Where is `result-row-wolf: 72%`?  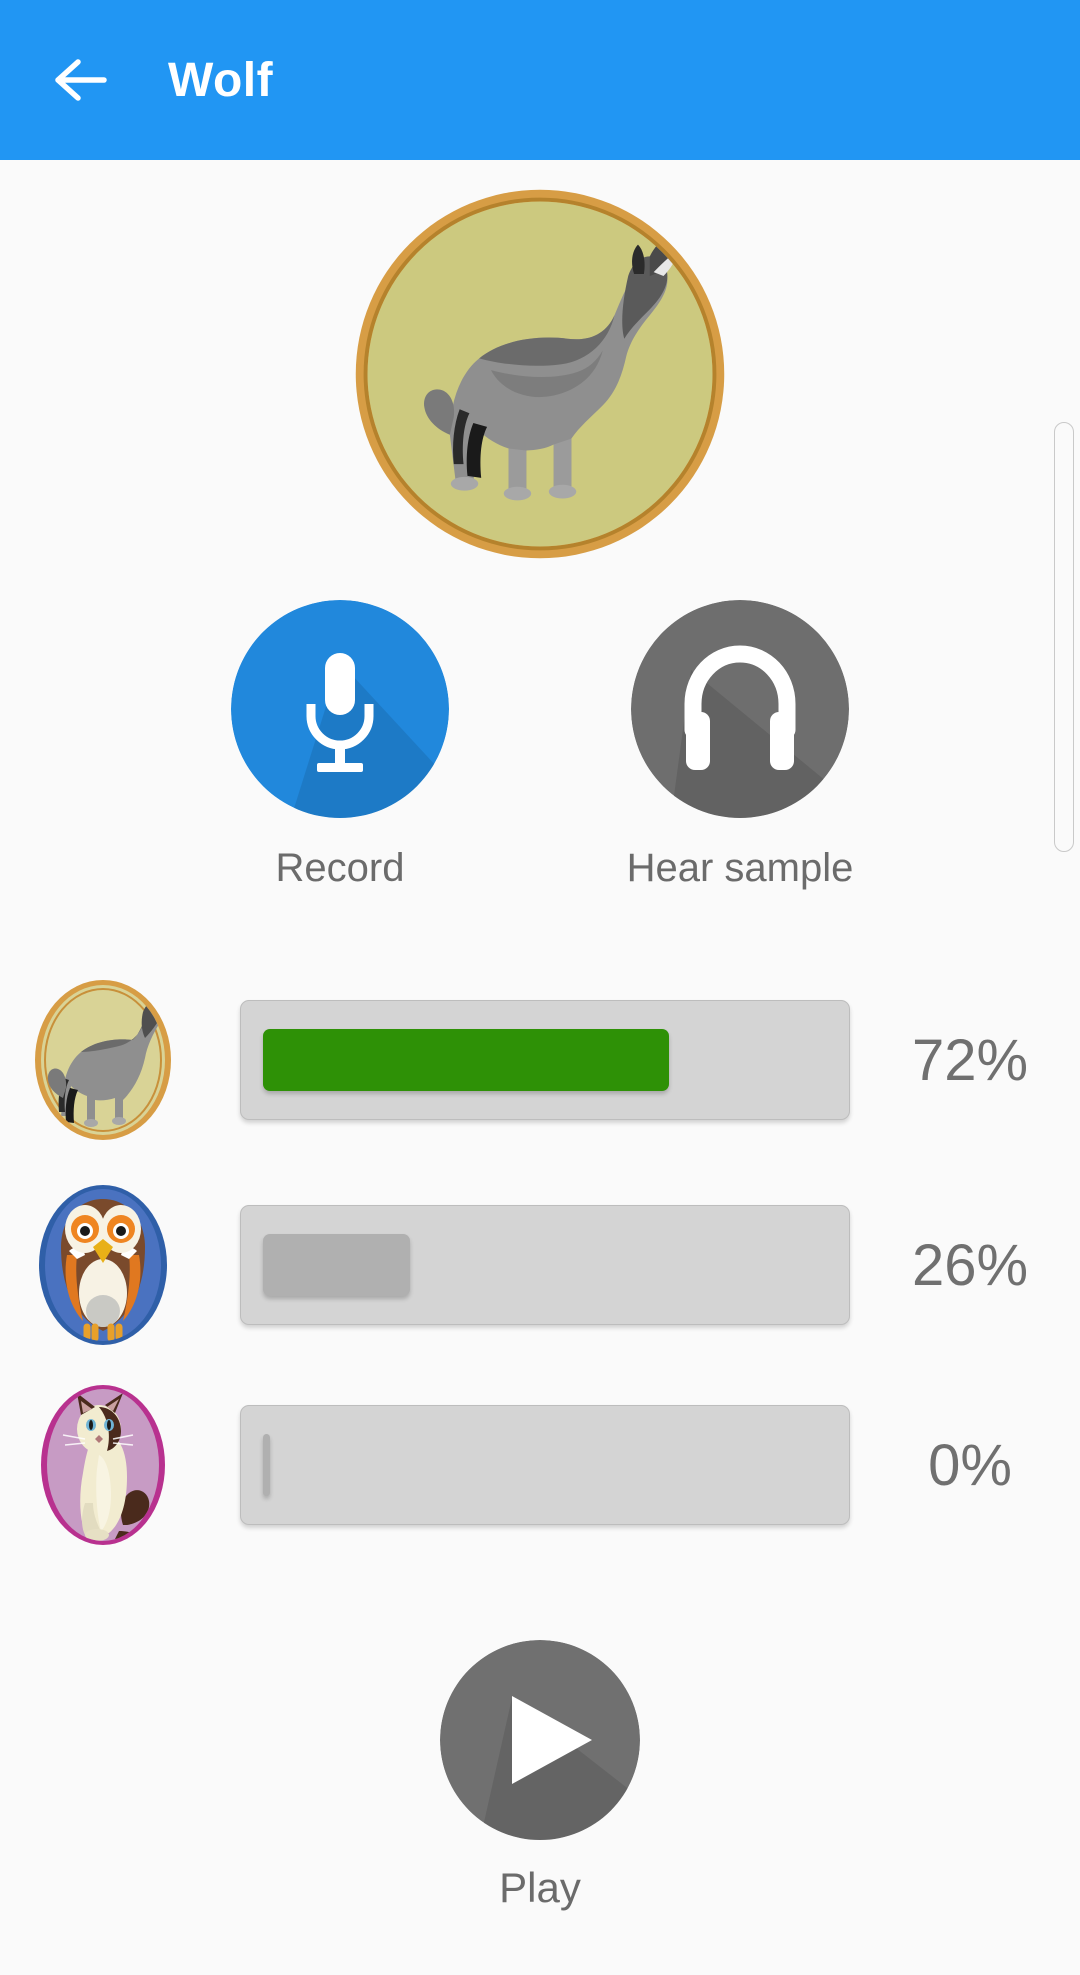 result-row-wolf: 72% is located at coordinates (540, 1060).